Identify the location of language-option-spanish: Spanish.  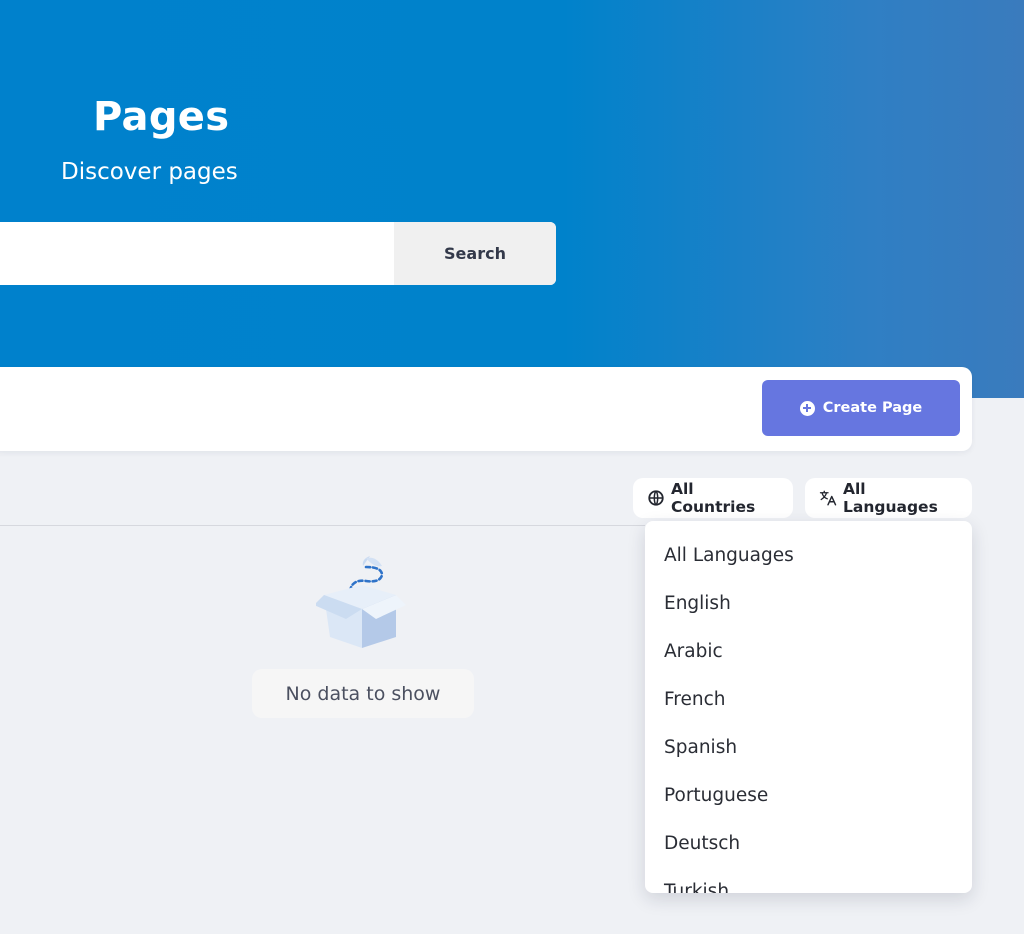
(808, 747).